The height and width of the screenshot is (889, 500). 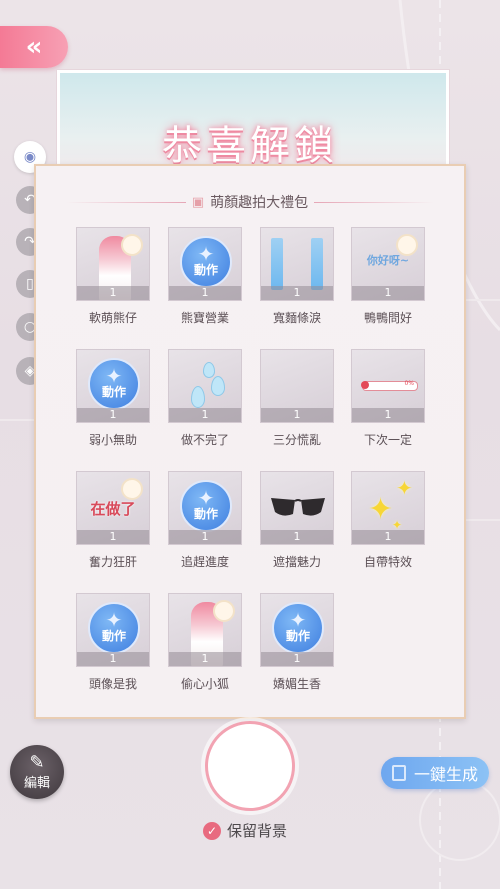 I want to click on edit-button: ✎ 編輯, so click(x=37, y=772).